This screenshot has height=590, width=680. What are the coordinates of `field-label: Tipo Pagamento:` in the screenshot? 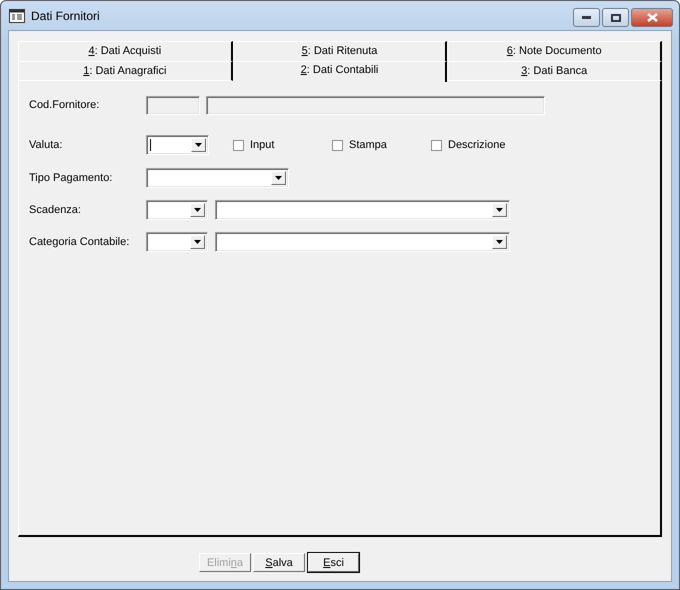 It's located at (71, 178).